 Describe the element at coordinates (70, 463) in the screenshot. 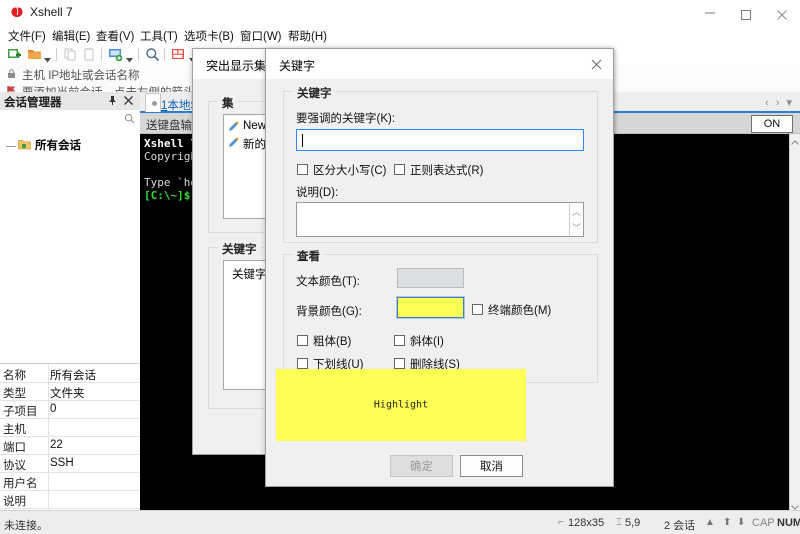

I see `table-row: 协议 SSH` at that location.